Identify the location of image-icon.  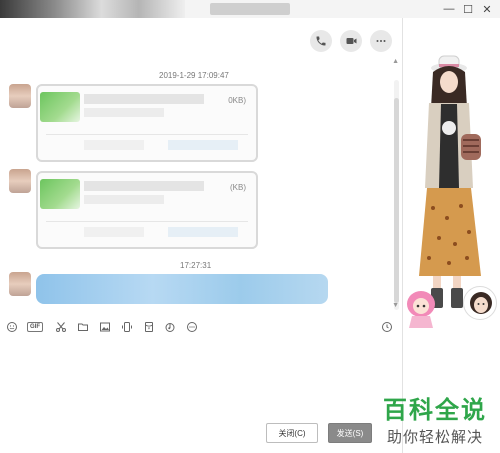
(105, 327).